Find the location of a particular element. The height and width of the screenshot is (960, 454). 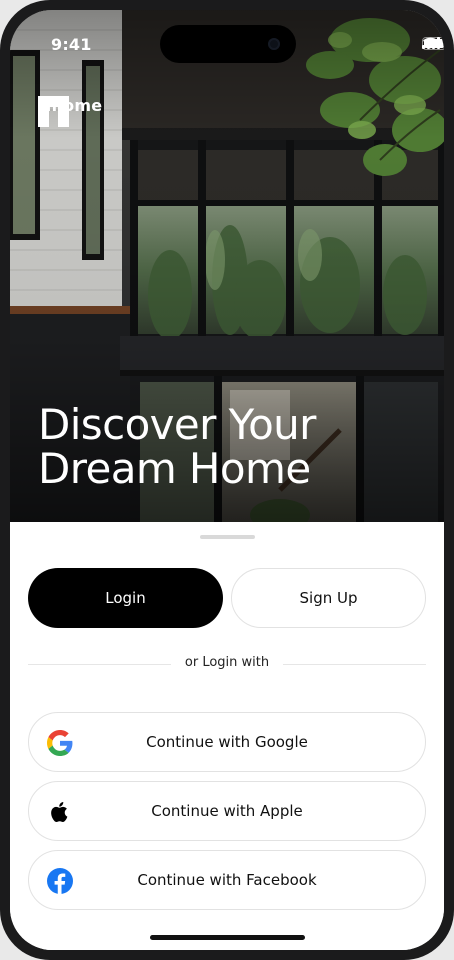

hero-title-line-1: Discover Your is located at coordinates (177, 424).